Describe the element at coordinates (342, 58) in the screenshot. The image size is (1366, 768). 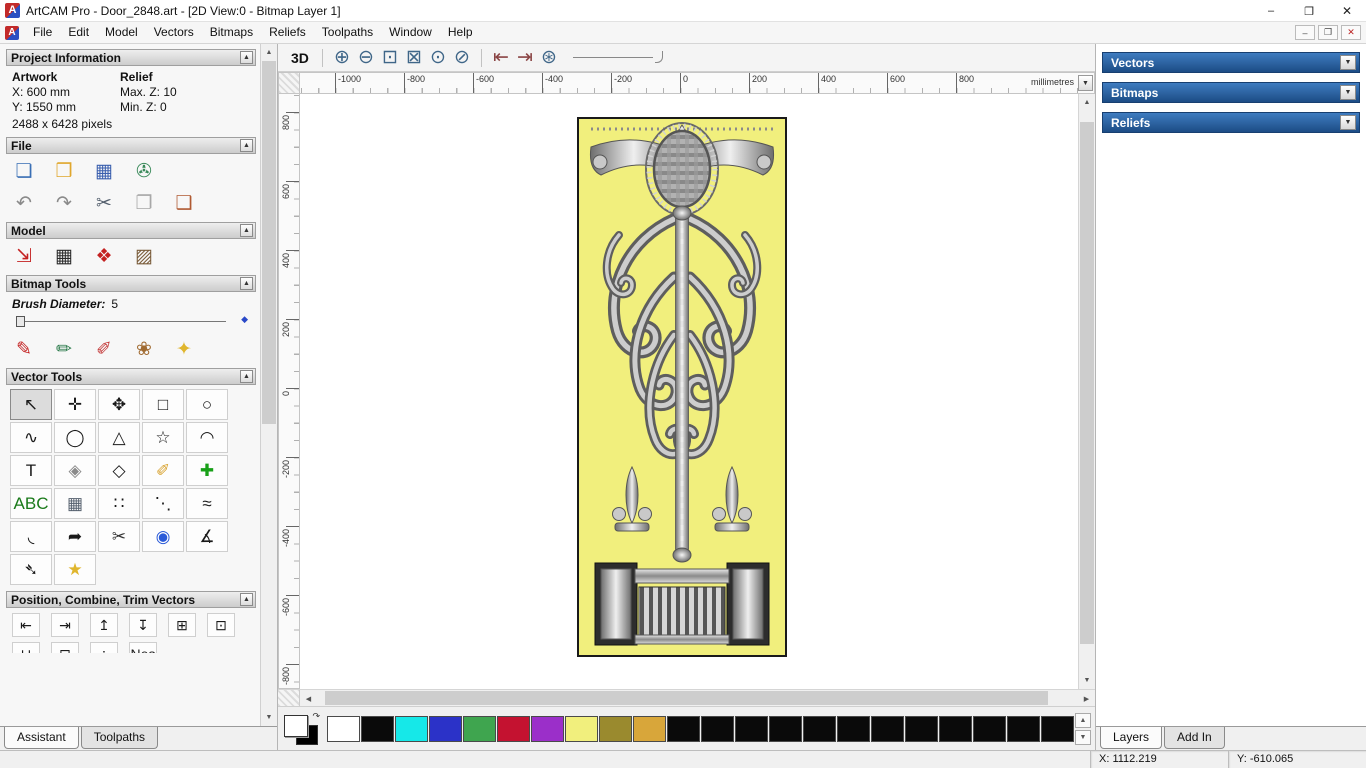
I see `zoom-in-icon: ⊕` at that location.